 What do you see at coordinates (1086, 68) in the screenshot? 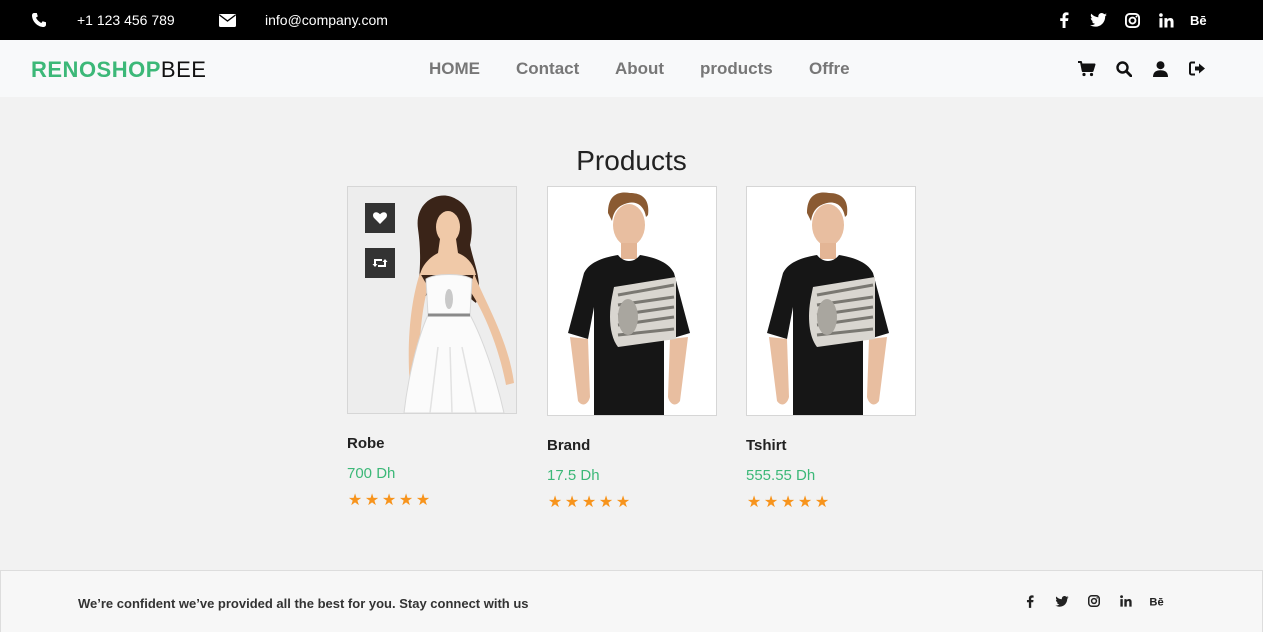
I see `cart-icon` at bounding box center [1086, 68].